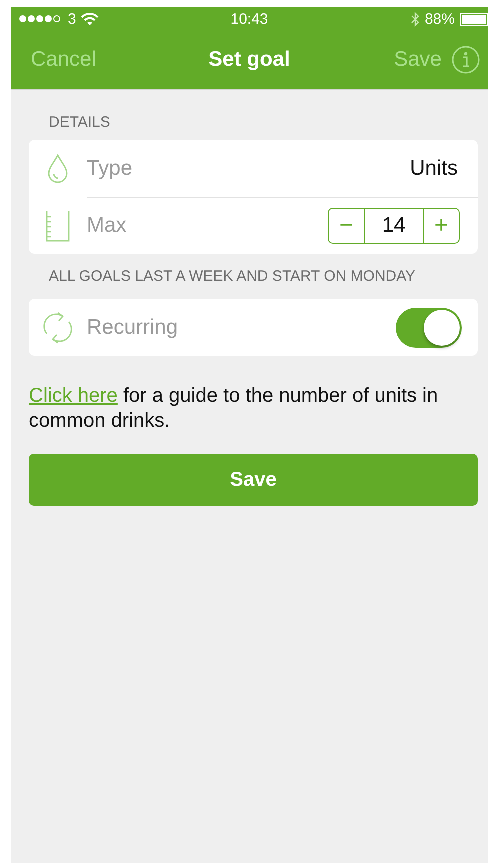 This screenshot has width=488, height=863. Describe the element at coordinates (234, 409) in the screenshot. I see `guide-text: Click here for a guide to the number of units in common drinks.` at that location.